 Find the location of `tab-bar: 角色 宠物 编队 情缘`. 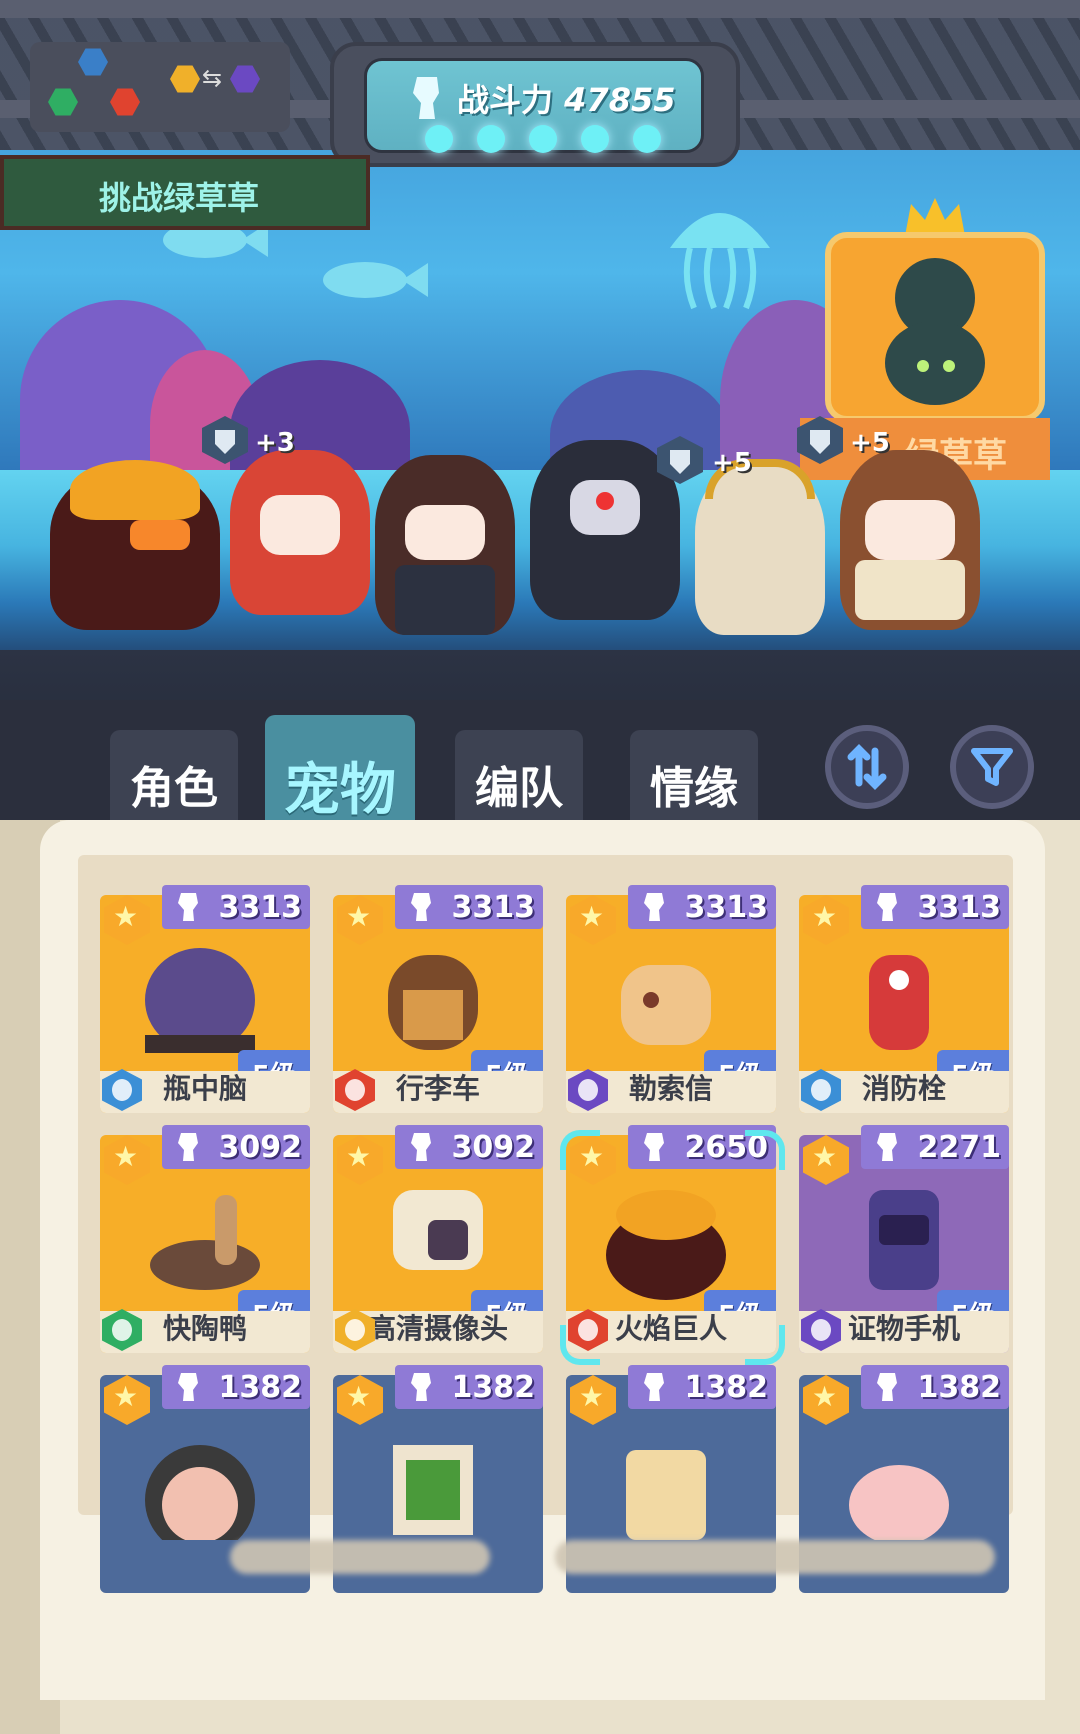

tab-bar: 角色 宠物 编队 情缘 is located at coordinates (540, 762).